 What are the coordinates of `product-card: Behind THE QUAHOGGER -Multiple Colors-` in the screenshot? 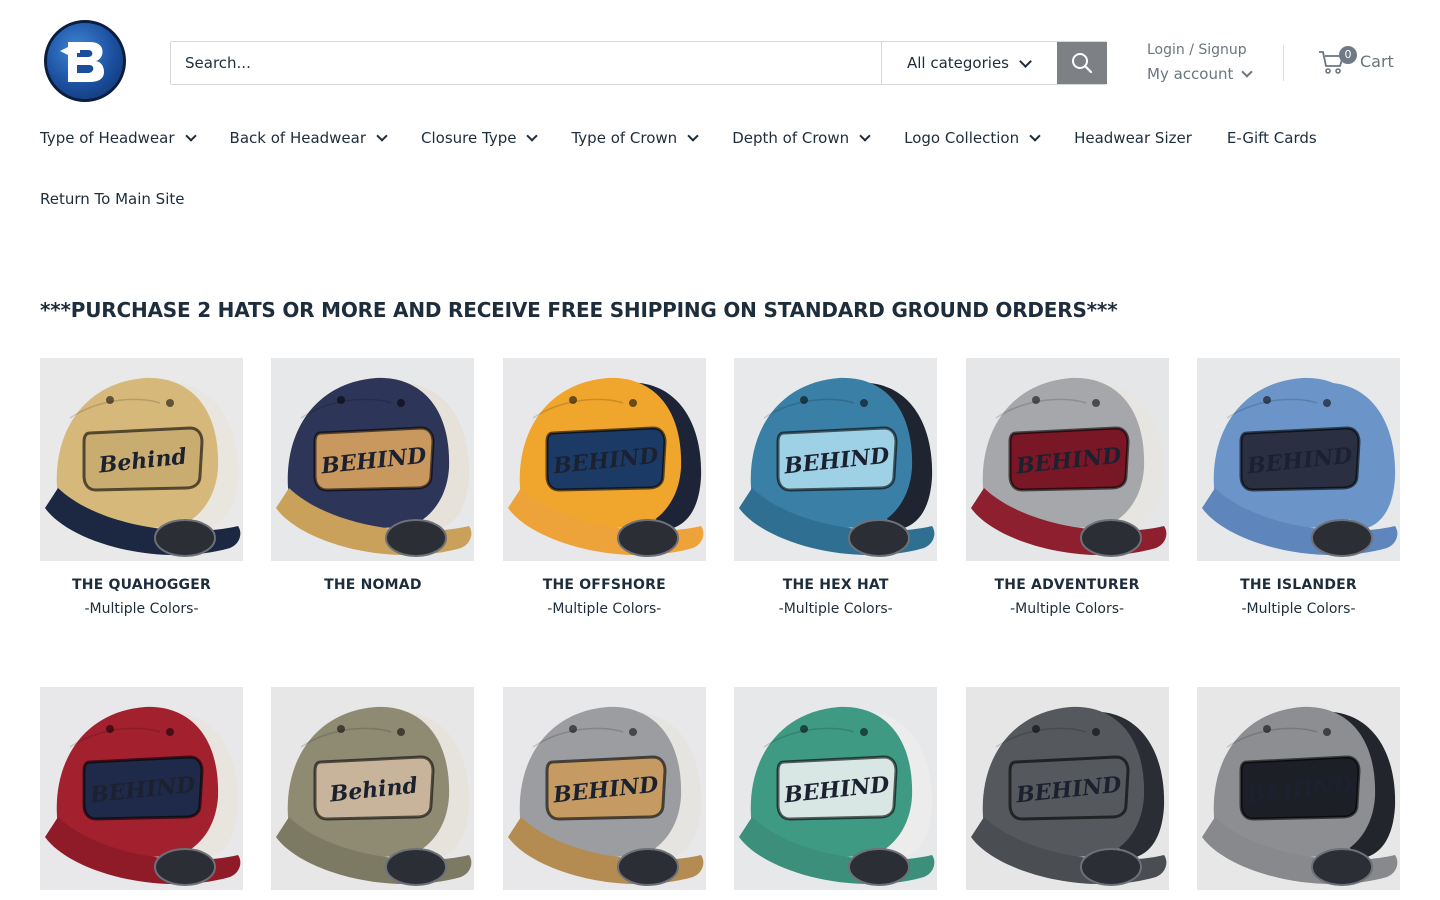 It's located at (141, 487).